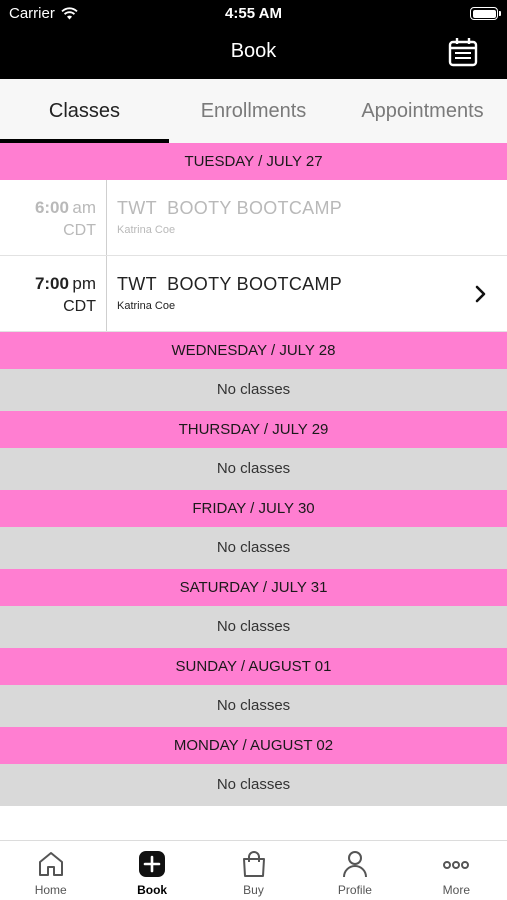  I want to click on page-title: Book, so click(253, 51).